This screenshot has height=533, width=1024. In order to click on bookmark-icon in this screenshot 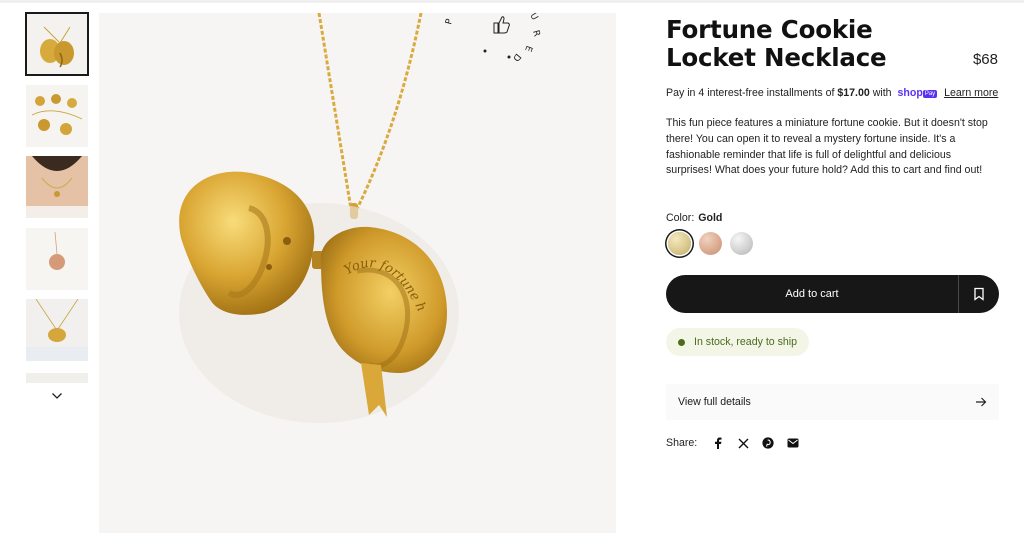, I will do `click(979, 294)`.